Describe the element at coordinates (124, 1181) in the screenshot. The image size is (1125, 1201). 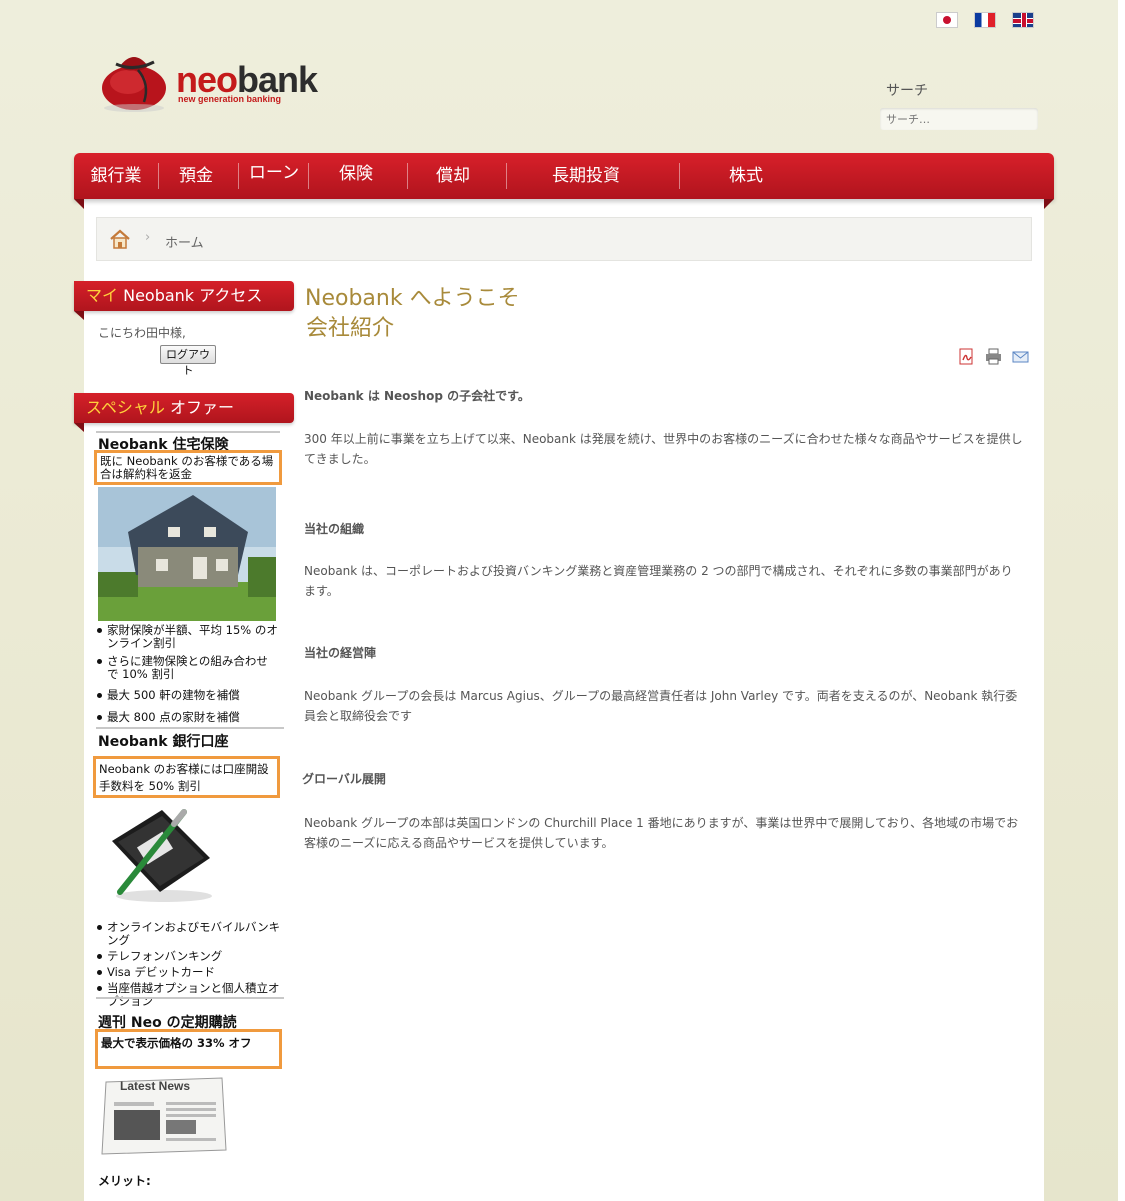
I see `merit-label: メリット:` at that location.